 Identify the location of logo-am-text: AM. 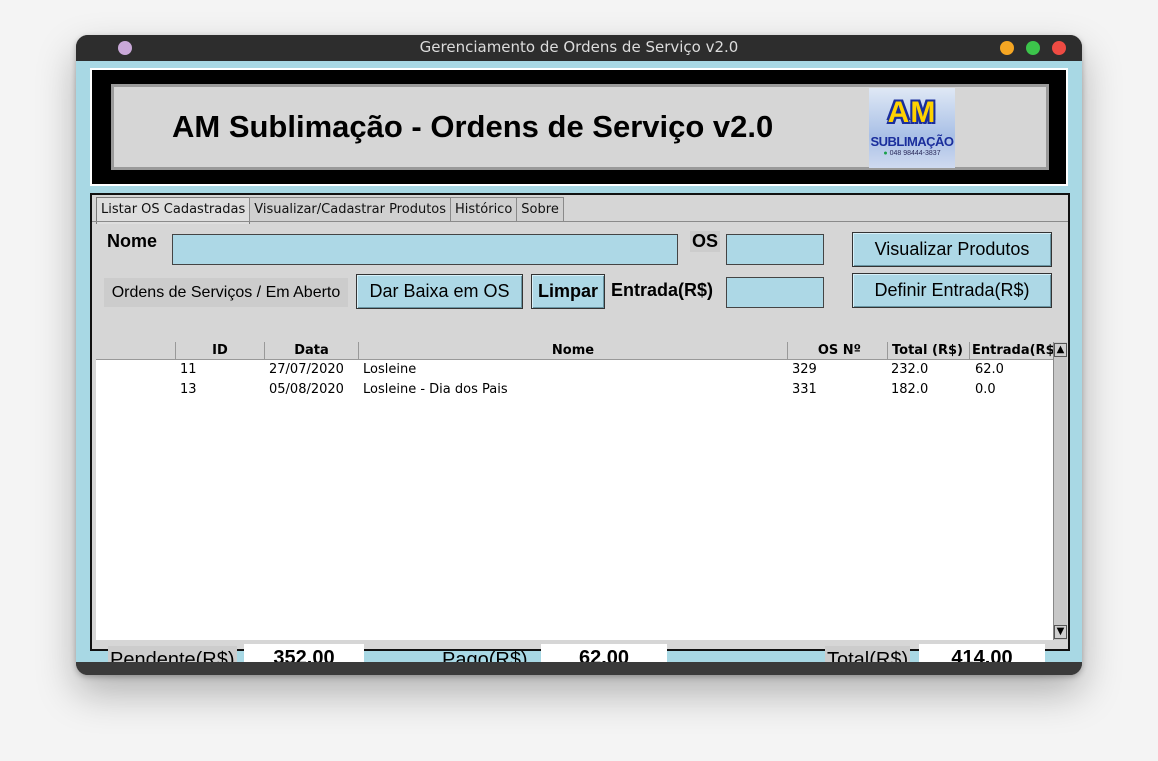
(912, 112).